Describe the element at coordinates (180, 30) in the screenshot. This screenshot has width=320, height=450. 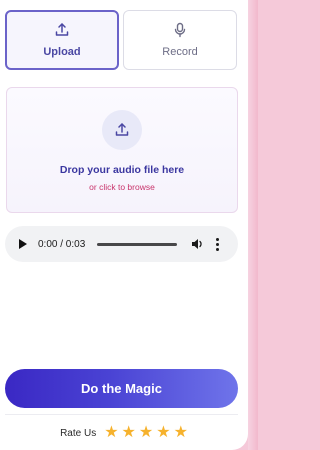
I see `microphone-icon` at that location.